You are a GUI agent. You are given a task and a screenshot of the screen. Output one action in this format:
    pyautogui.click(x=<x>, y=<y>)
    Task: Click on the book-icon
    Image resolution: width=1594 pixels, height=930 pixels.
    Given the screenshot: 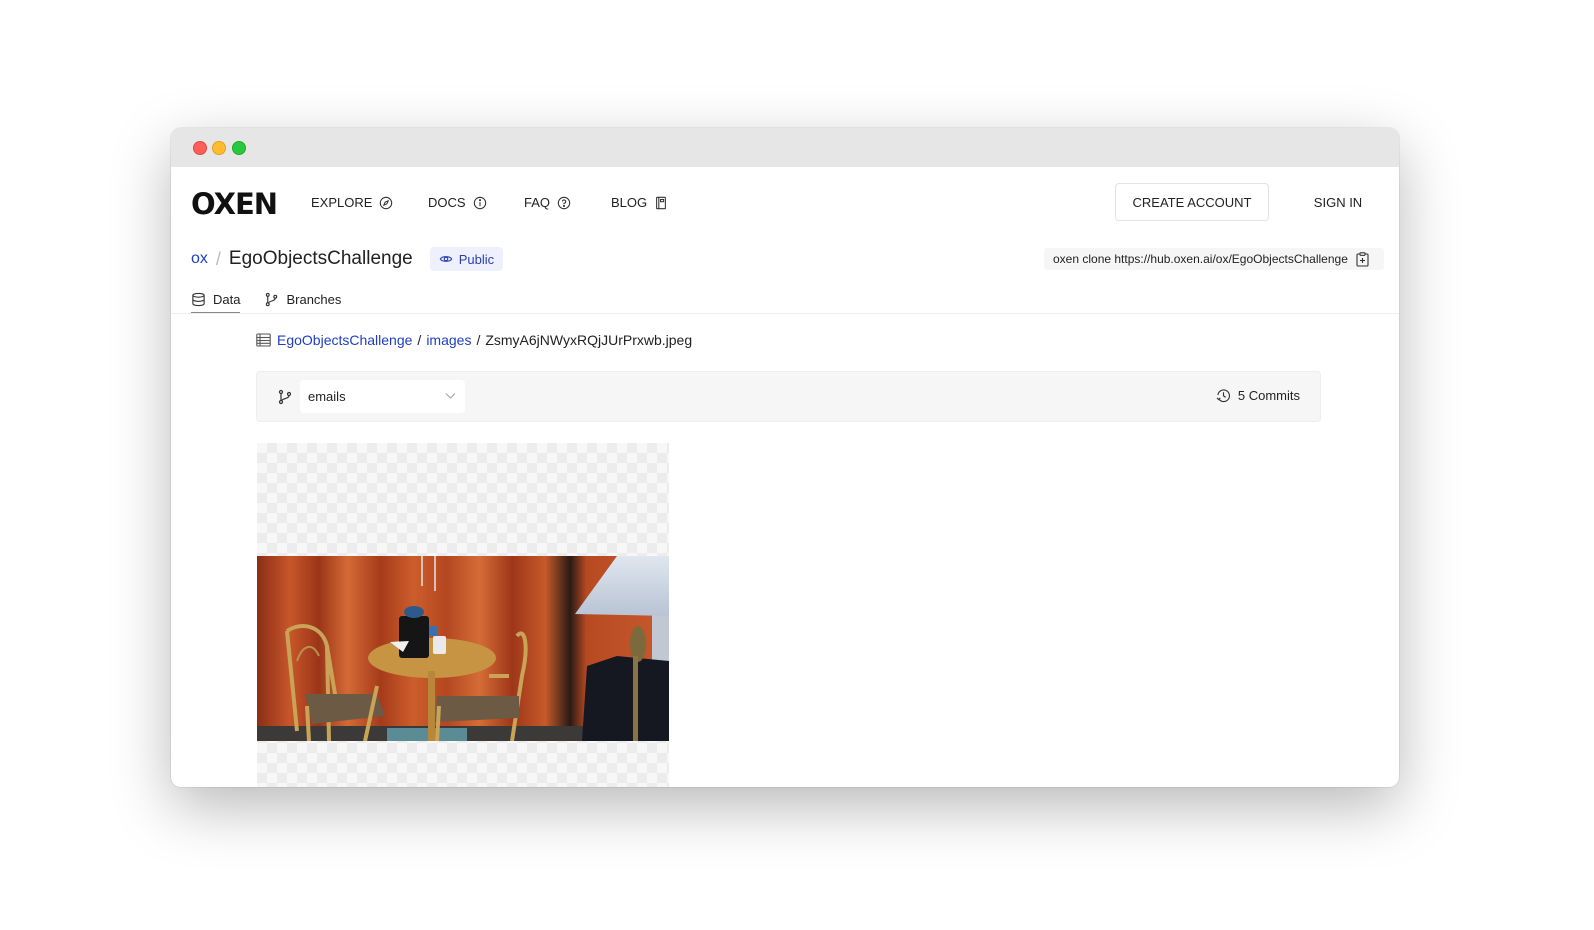 What is the action you would take?
    pyautogui.click(x=661, y=202)
    